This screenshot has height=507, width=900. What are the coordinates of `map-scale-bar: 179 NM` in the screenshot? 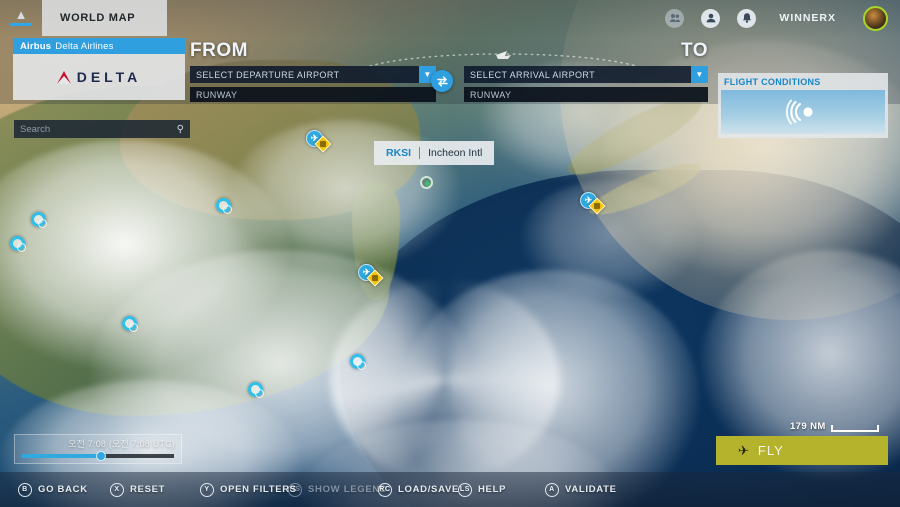 It's located at (834, 426).